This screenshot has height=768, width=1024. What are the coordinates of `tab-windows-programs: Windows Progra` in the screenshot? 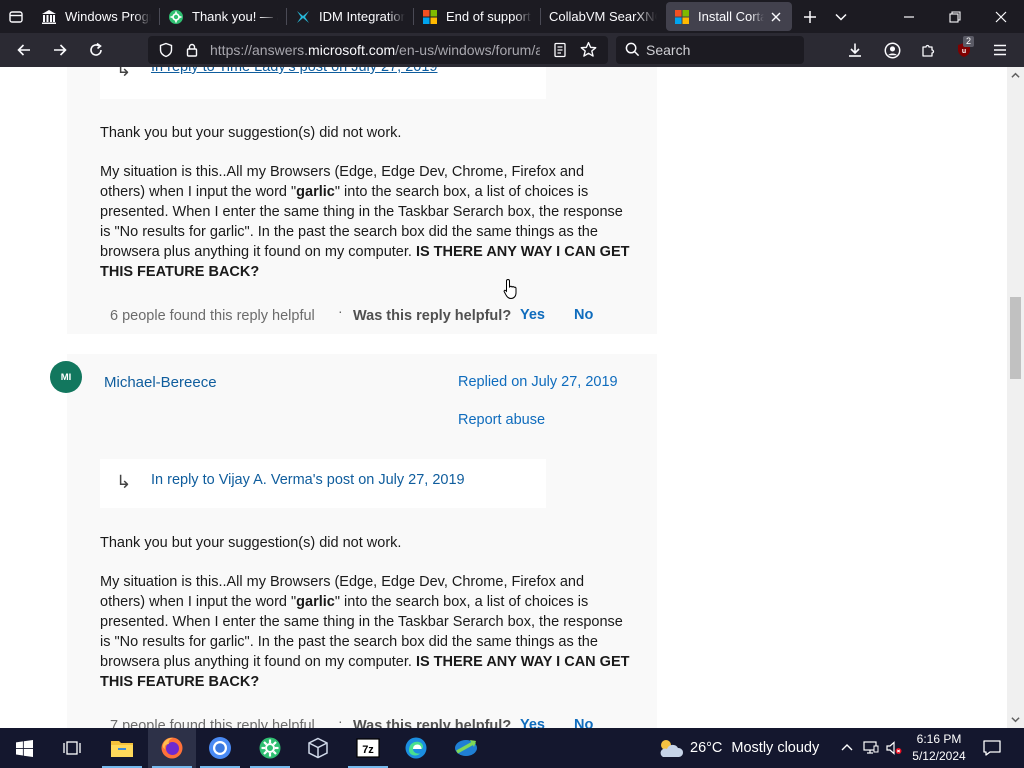 It's located at (96, 16).